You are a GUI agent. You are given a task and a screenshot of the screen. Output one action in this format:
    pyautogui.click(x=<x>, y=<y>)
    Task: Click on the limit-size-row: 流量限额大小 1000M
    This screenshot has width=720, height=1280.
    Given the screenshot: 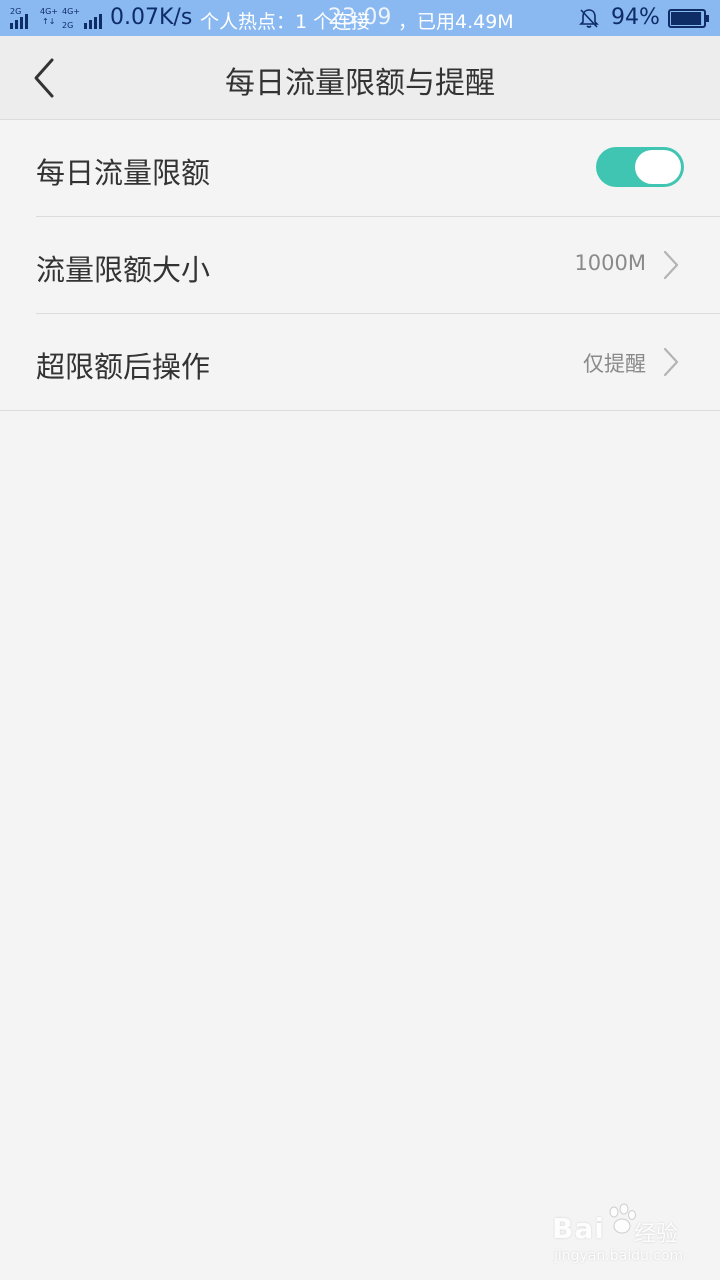 What is the action you would take?
    pyautogui.click(x=378, y=265)
    